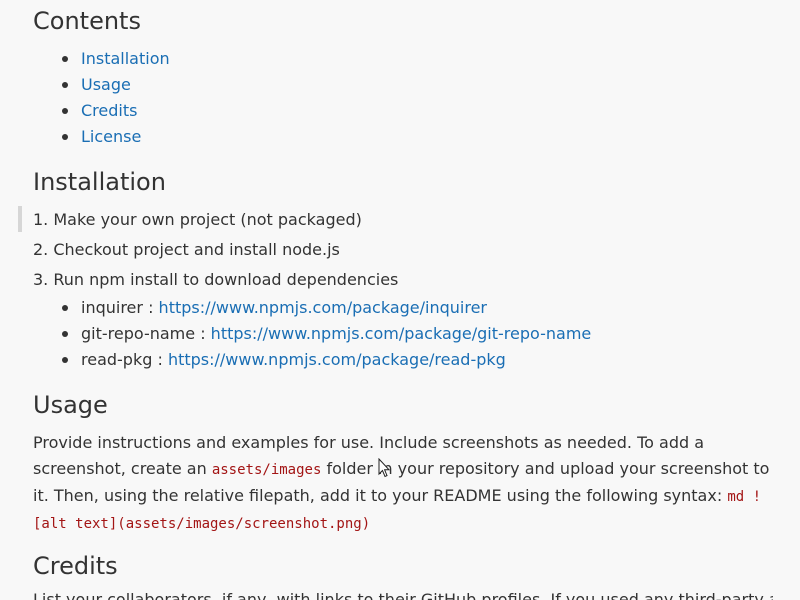  What do you see at coordinates (106, 84) in the screenshot?
I see `contents-link-usage: Usage` at bounding box center [106, 84].